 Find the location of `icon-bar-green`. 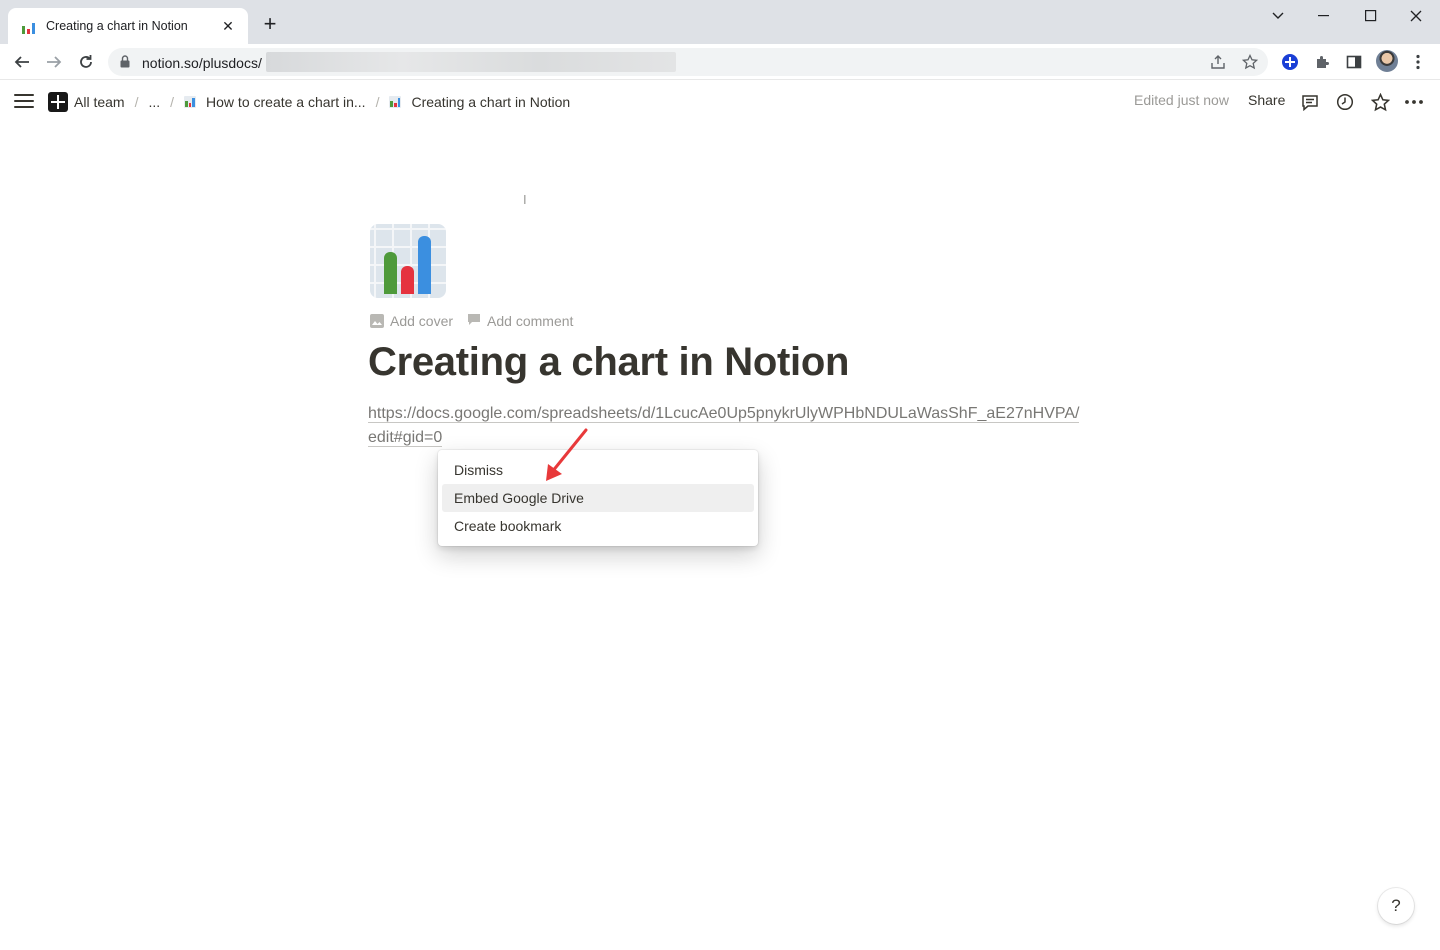

icon-bar-green is located at coordinates (390, 273).